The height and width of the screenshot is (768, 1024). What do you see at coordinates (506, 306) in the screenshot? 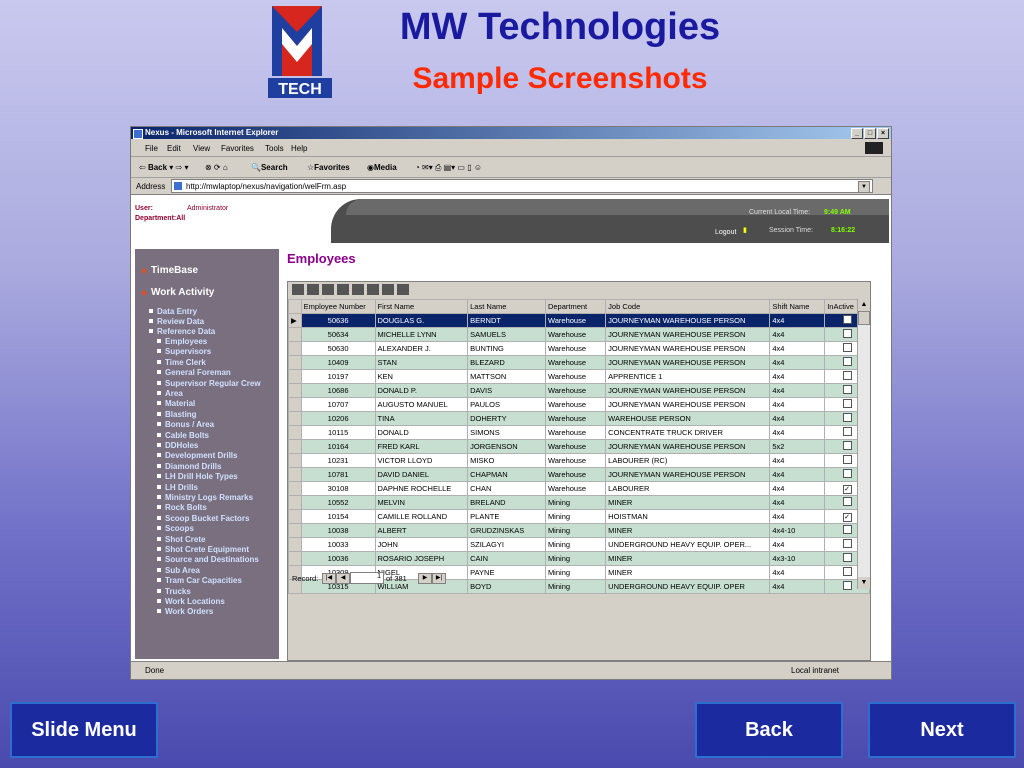
I see `column-header: Last Name` at bounding box center [506, 306].